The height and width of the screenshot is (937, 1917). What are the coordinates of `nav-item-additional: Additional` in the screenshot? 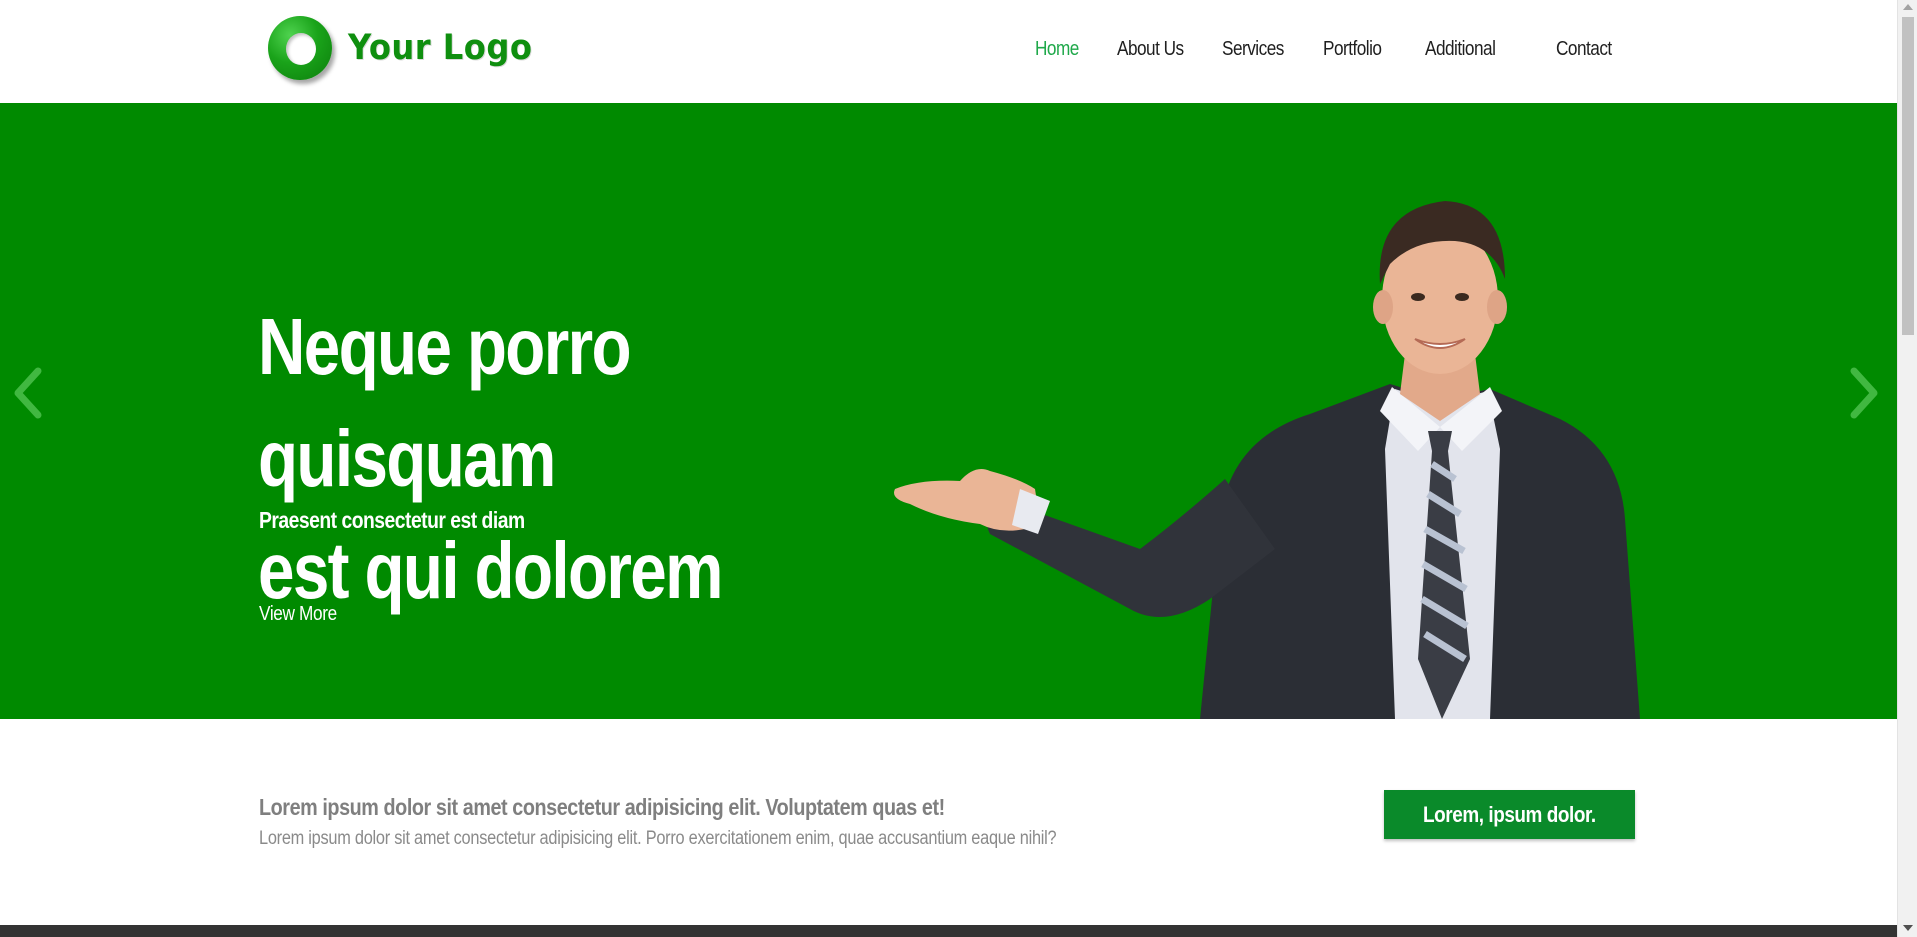 It's located at (1460, 49).